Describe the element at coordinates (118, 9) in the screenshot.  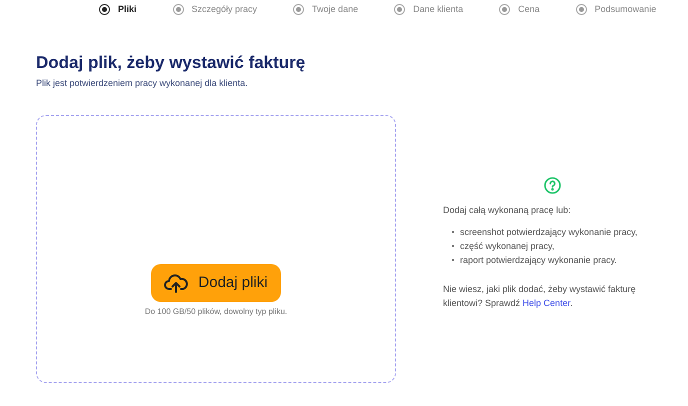
I see `step-tab: Pliki` at that location.